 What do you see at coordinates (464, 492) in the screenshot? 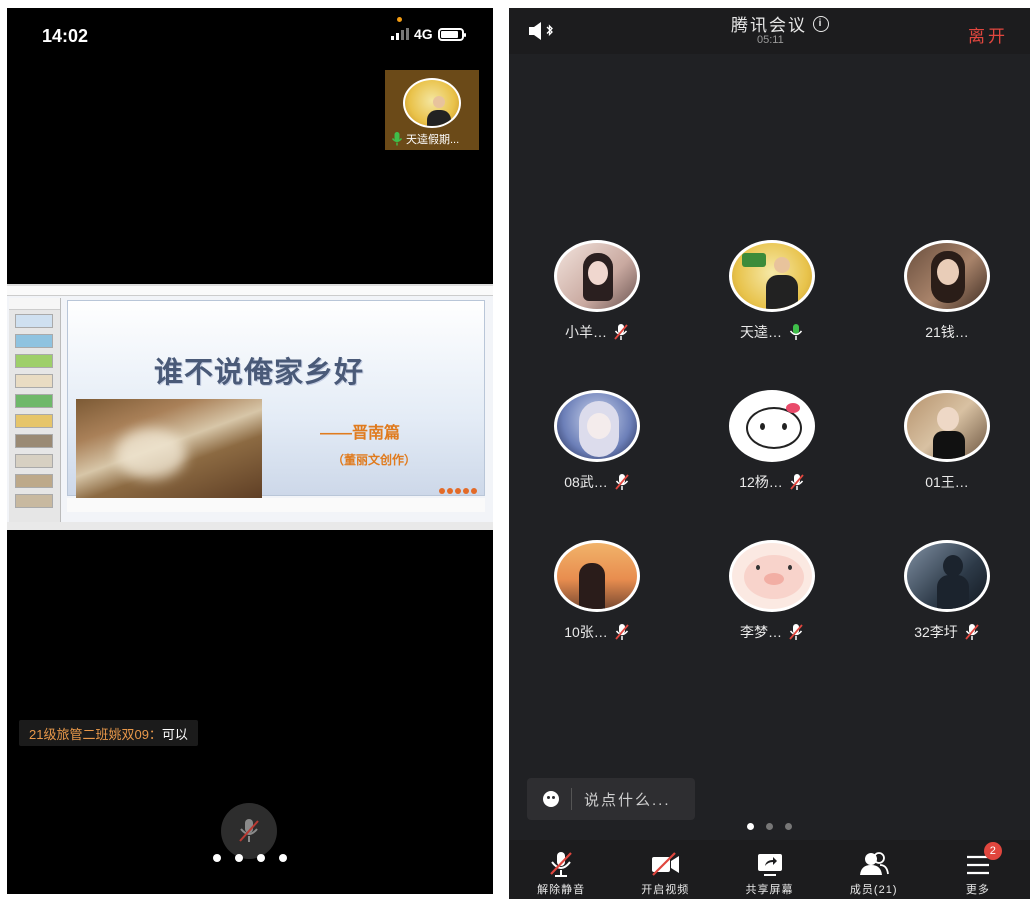
I see `ppt-toolbar-icons` at bounding box center [464, 492].